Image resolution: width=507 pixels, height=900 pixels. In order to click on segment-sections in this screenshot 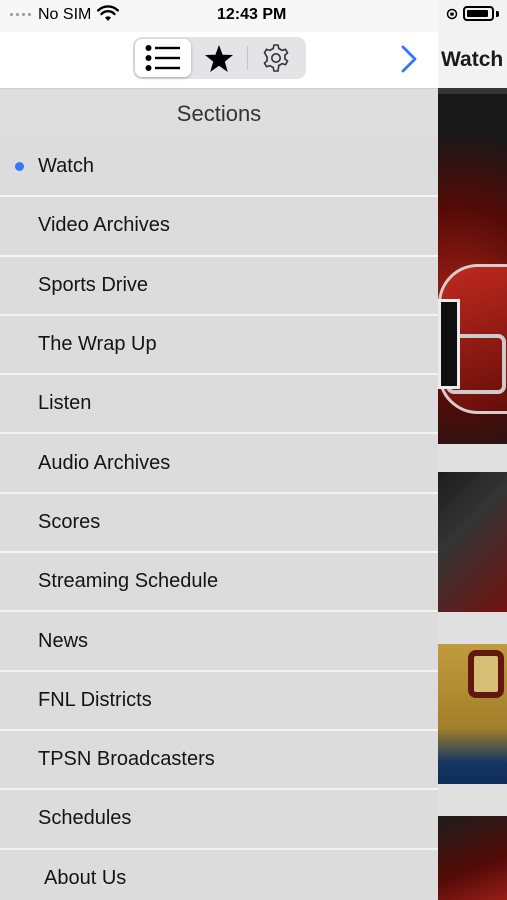, I will do `click(163, 58)`.